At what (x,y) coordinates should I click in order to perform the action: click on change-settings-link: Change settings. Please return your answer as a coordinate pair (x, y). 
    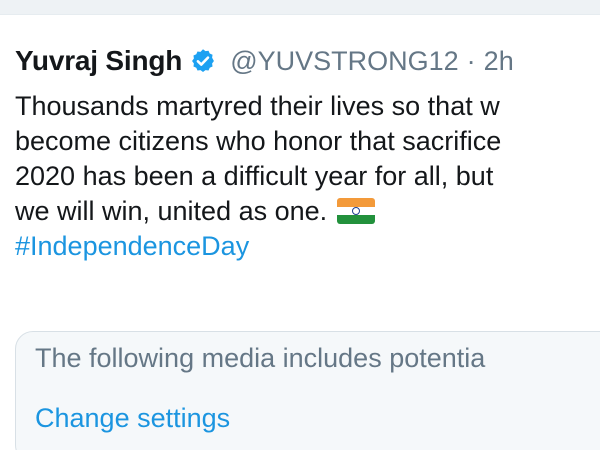
    Looking at the image, I should click on (132, 418).